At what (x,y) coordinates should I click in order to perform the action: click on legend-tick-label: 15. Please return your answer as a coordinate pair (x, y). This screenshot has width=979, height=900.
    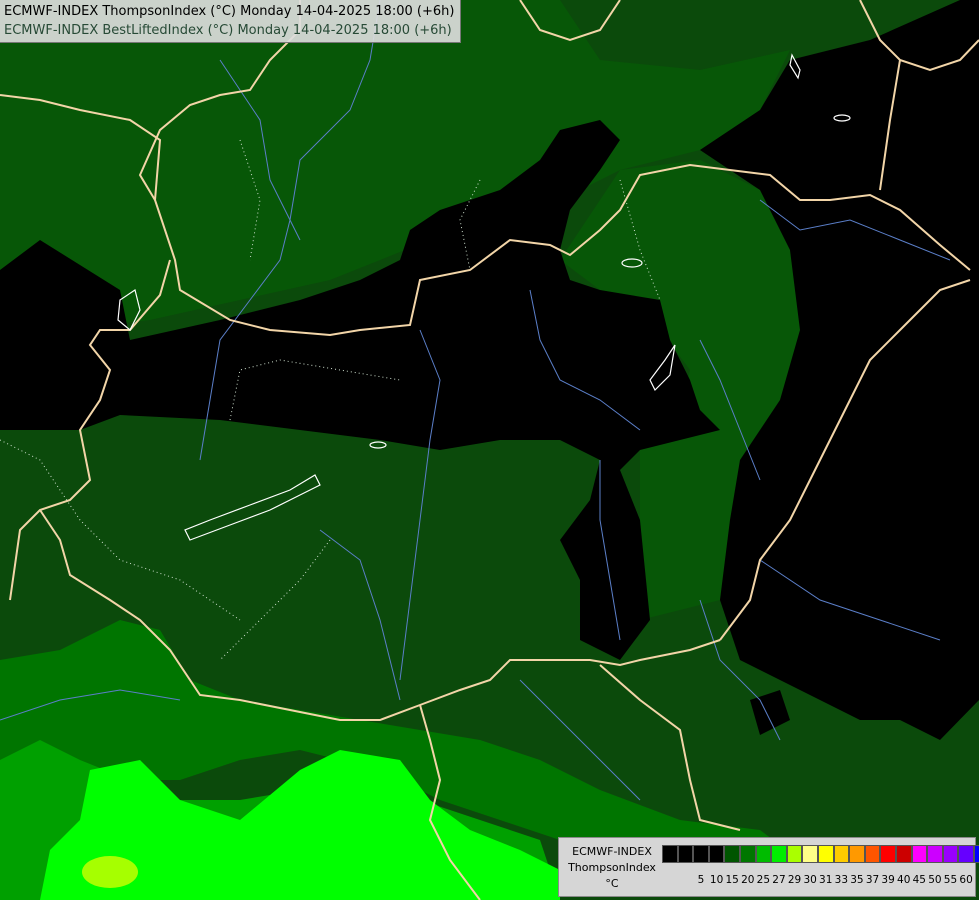
    Looking at the image, I should click on (732, 880).